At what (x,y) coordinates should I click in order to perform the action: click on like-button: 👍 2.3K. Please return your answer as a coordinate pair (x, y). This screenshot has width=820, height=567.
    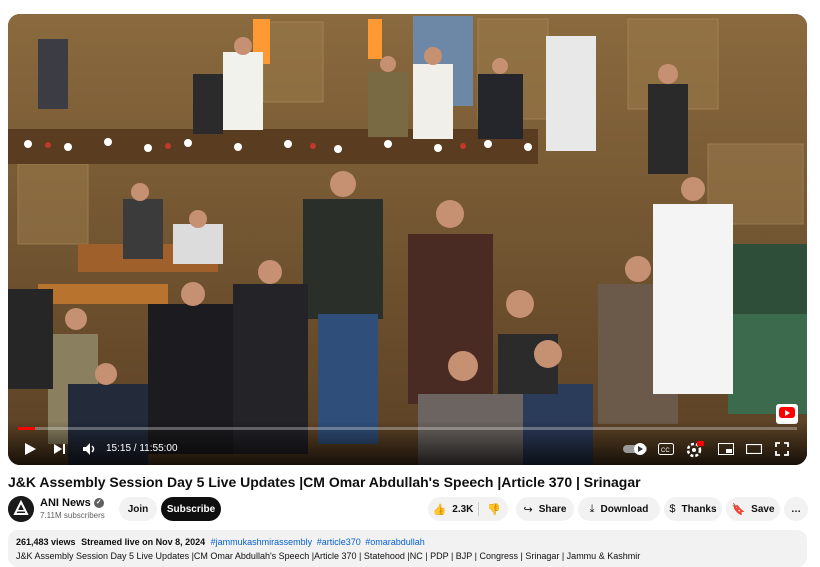
    Looking at the image, I should click on (453, 509).